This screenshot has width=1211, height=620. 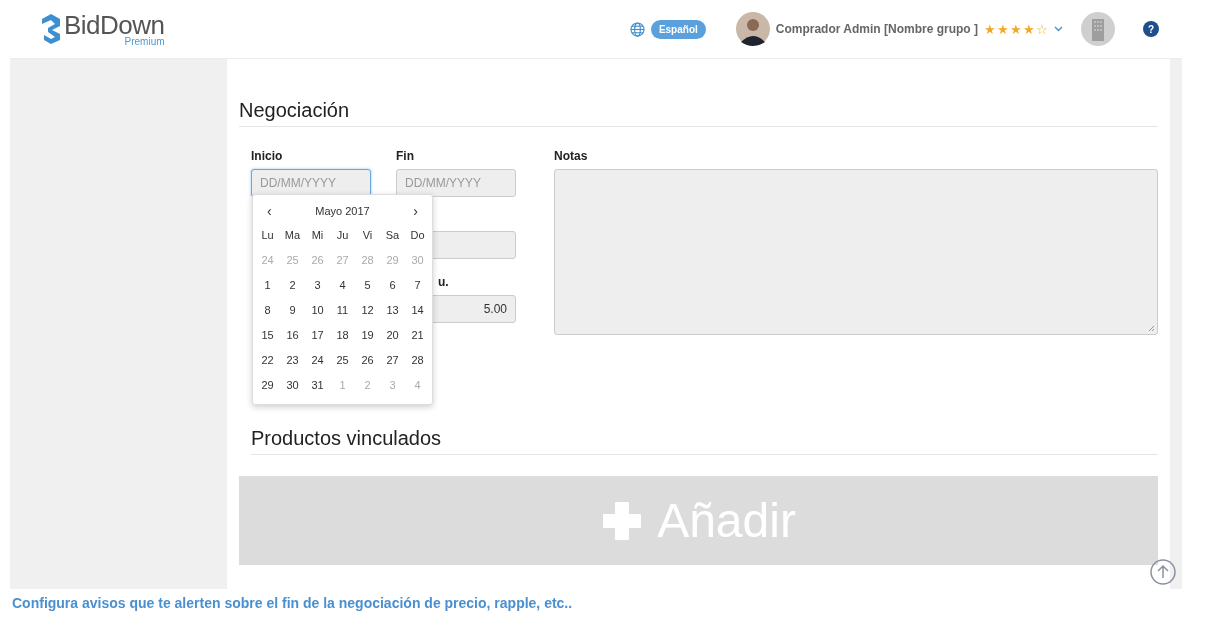 I want to click on field-label: Fin, so click(x=405, y=156).